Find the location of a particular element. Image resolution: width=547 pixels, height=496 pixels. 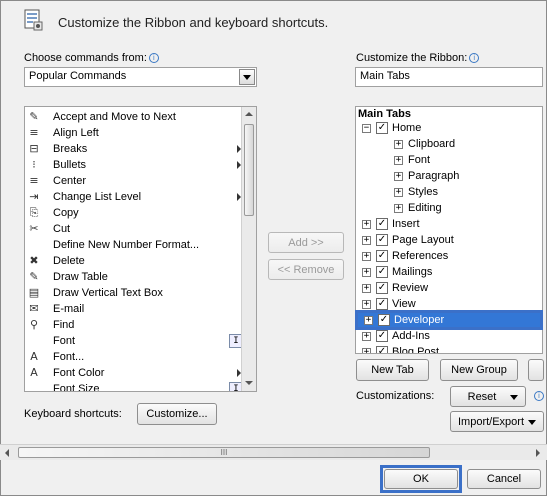

command-label: Draw Vertical Text Box is located at coordinates (108, 293).